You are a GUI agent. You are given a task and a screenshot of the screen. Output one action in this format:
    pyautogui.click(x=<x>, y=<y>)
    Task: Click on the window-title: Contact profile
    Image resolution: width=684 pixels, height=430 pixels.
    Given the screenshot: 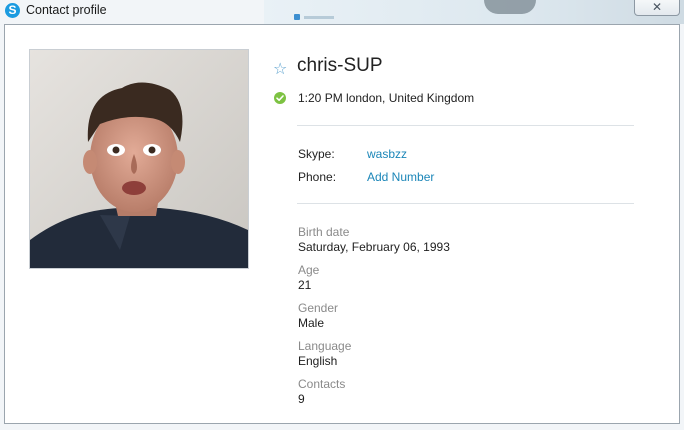 What is the action you would take?
    pyautogui.click(x=66, y=10)
    